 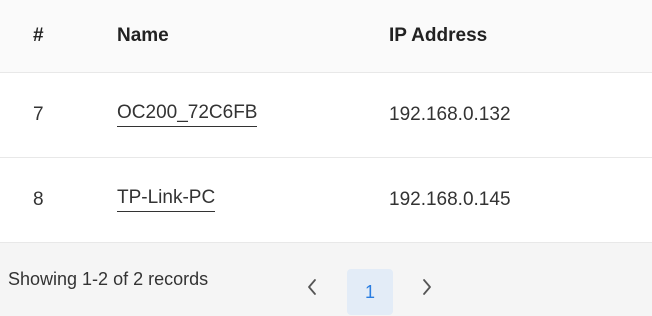 I want to click on device-name-link: OC200_72C6FB, so click(x=187, y=114).